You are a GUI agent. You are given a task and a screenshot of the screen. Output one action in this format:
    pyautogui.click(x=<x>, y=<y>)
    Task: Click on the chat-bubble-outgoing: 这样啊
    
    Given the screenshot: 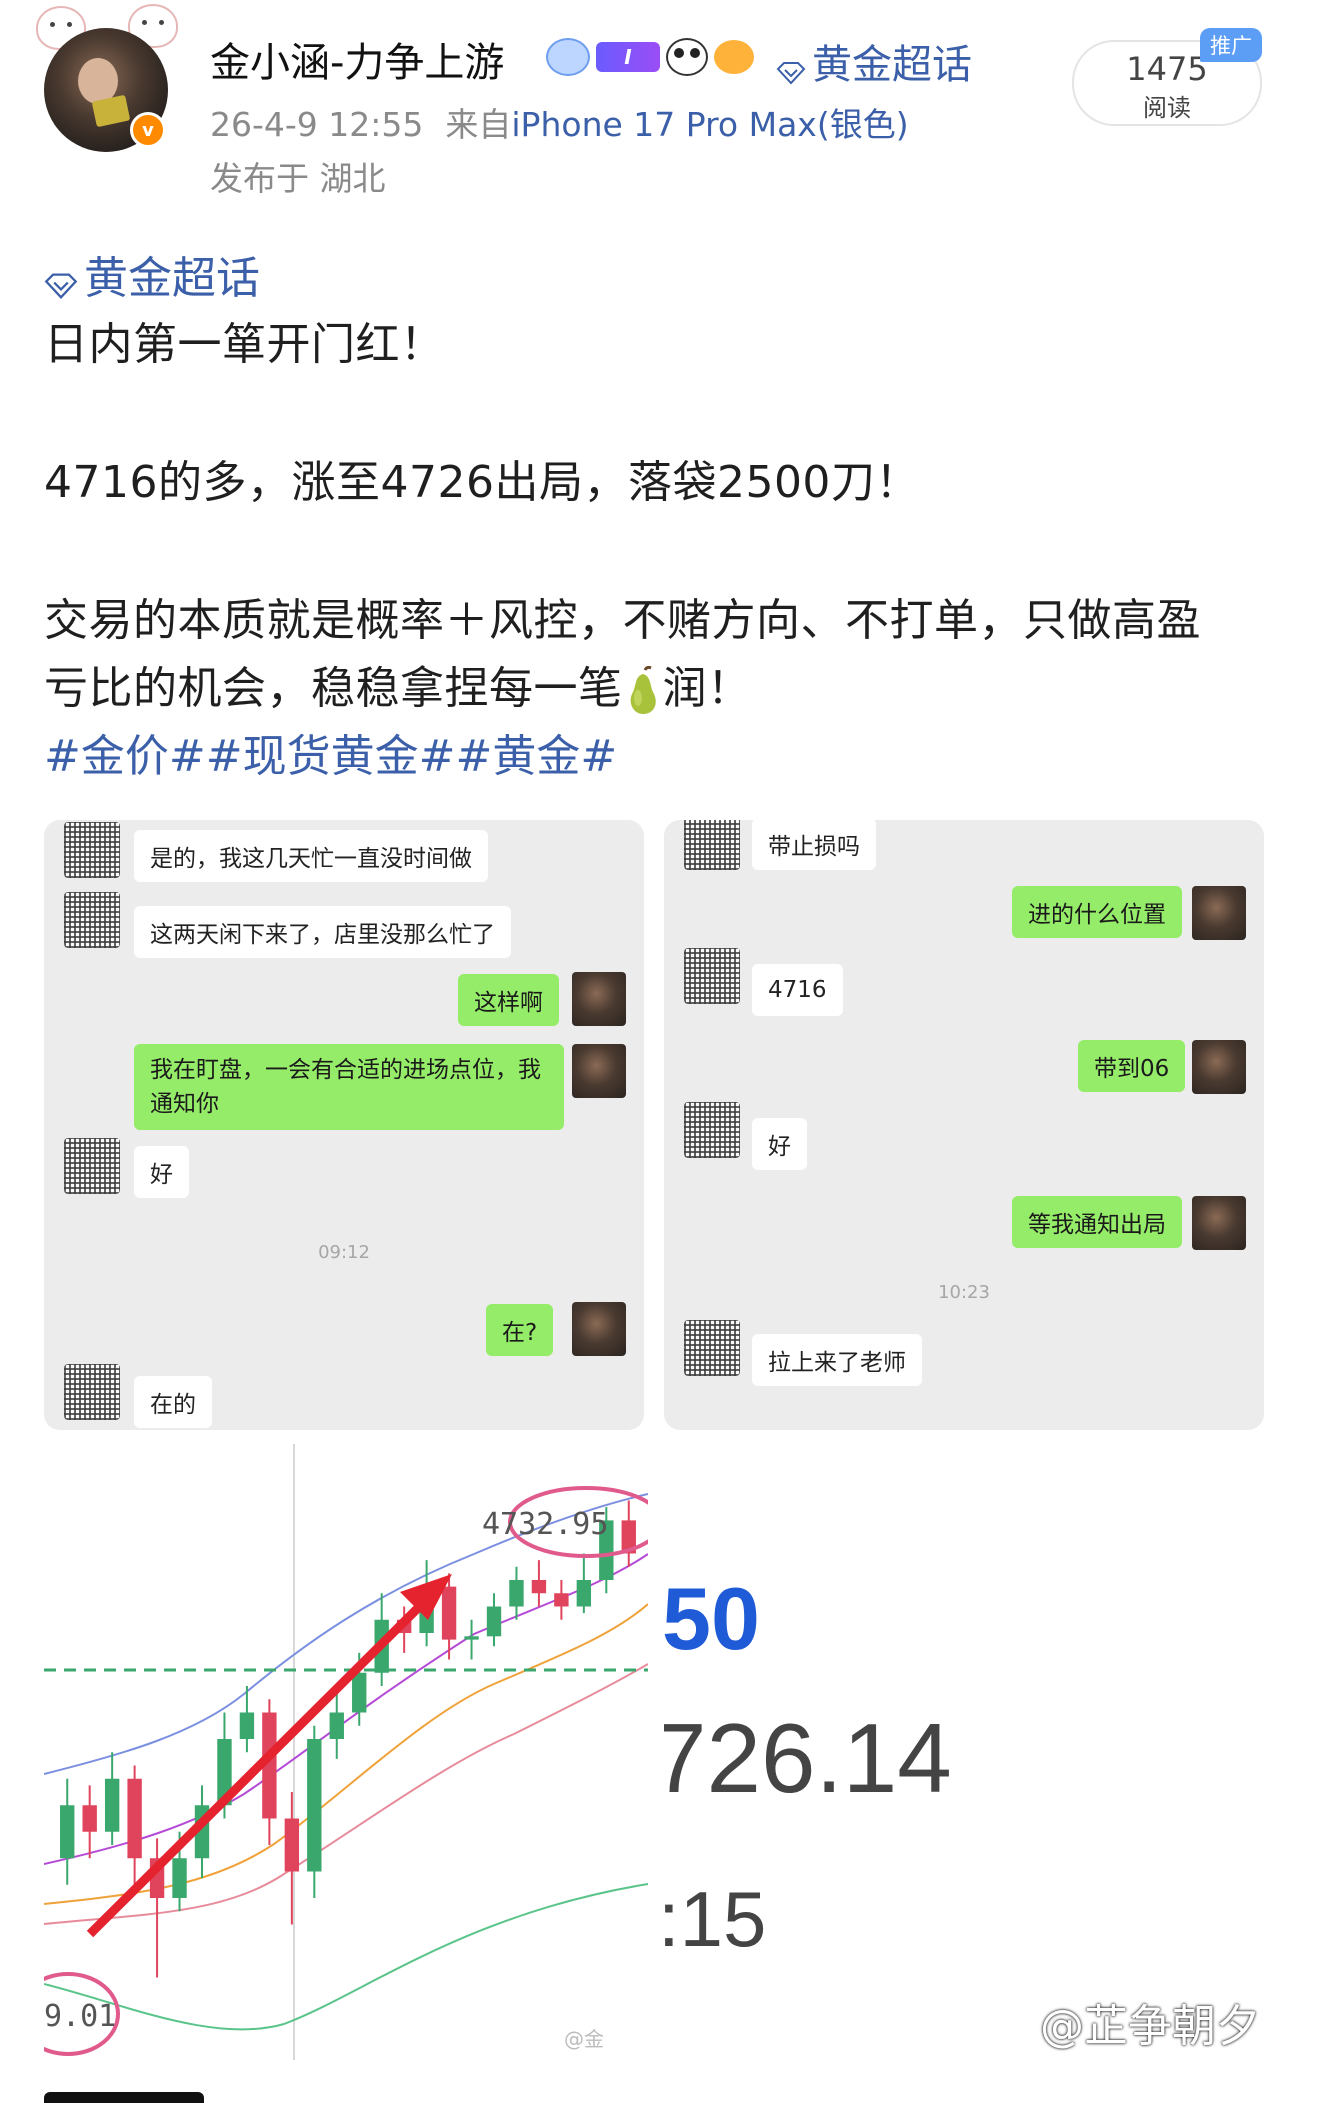 What is the action you would take?
    pyautogui.click(x=508, y=1000)
    